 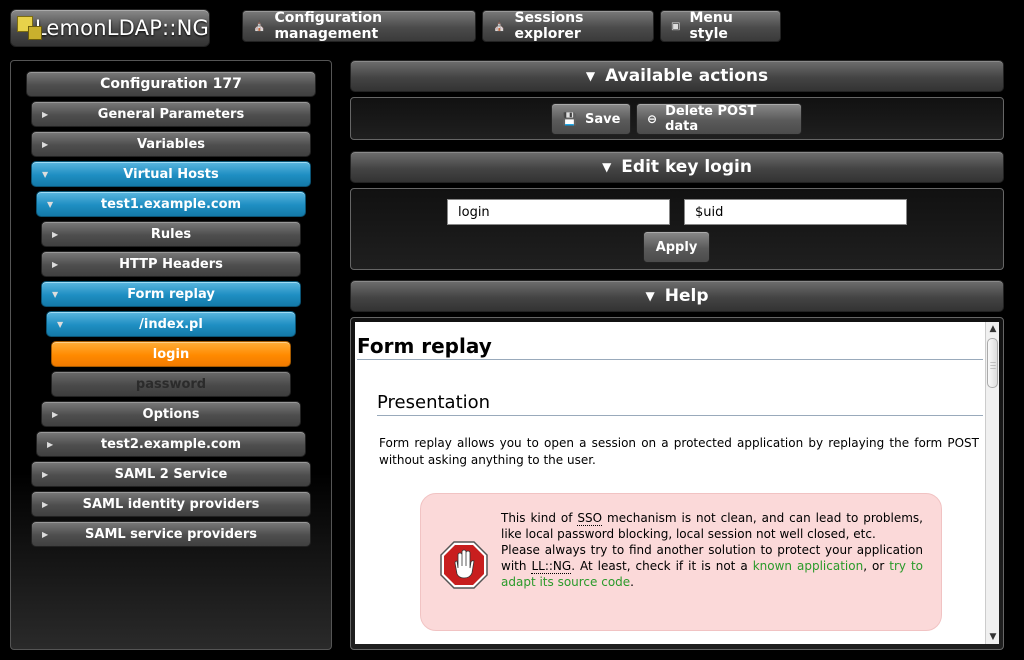 I want to click on delete-post-data-button: ⊖ Delete POST data, so click(x=719, y=119).